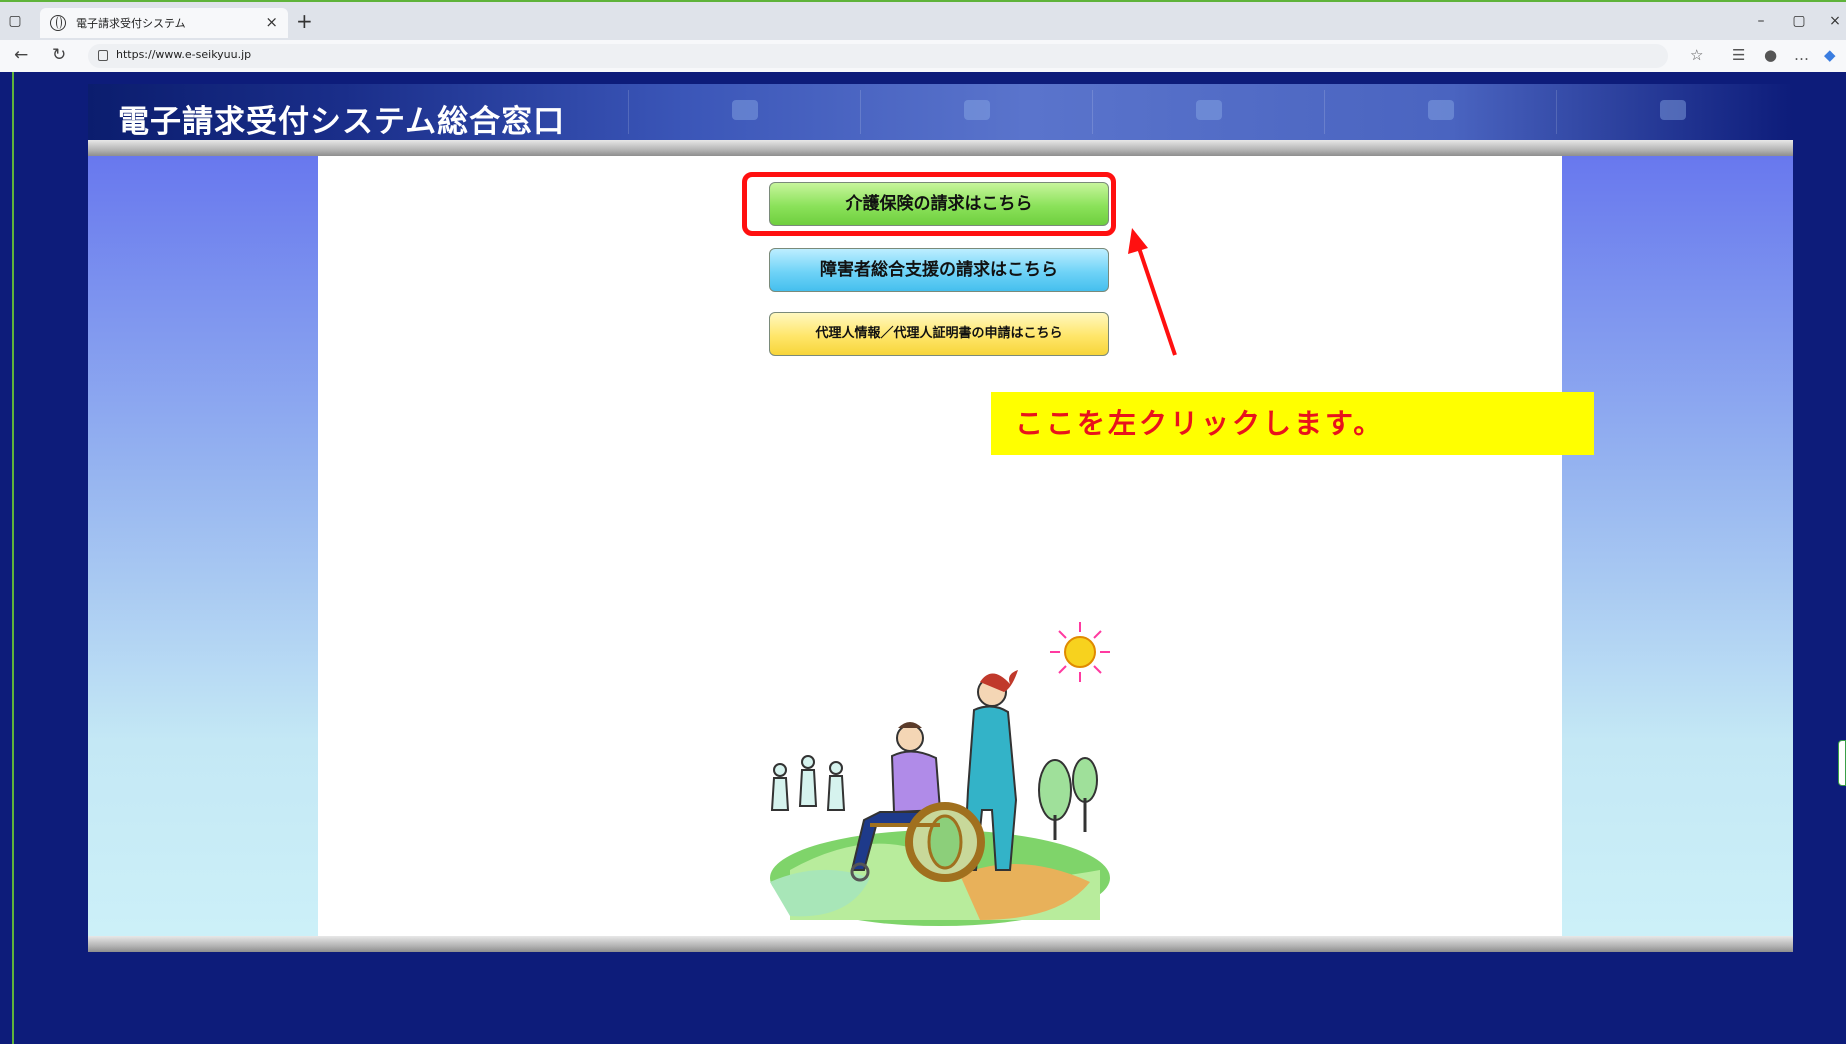  What do you see at coordinates (929, 204) in the screenshot?
I see `highlight-frame` at bounding box center [929, 204].